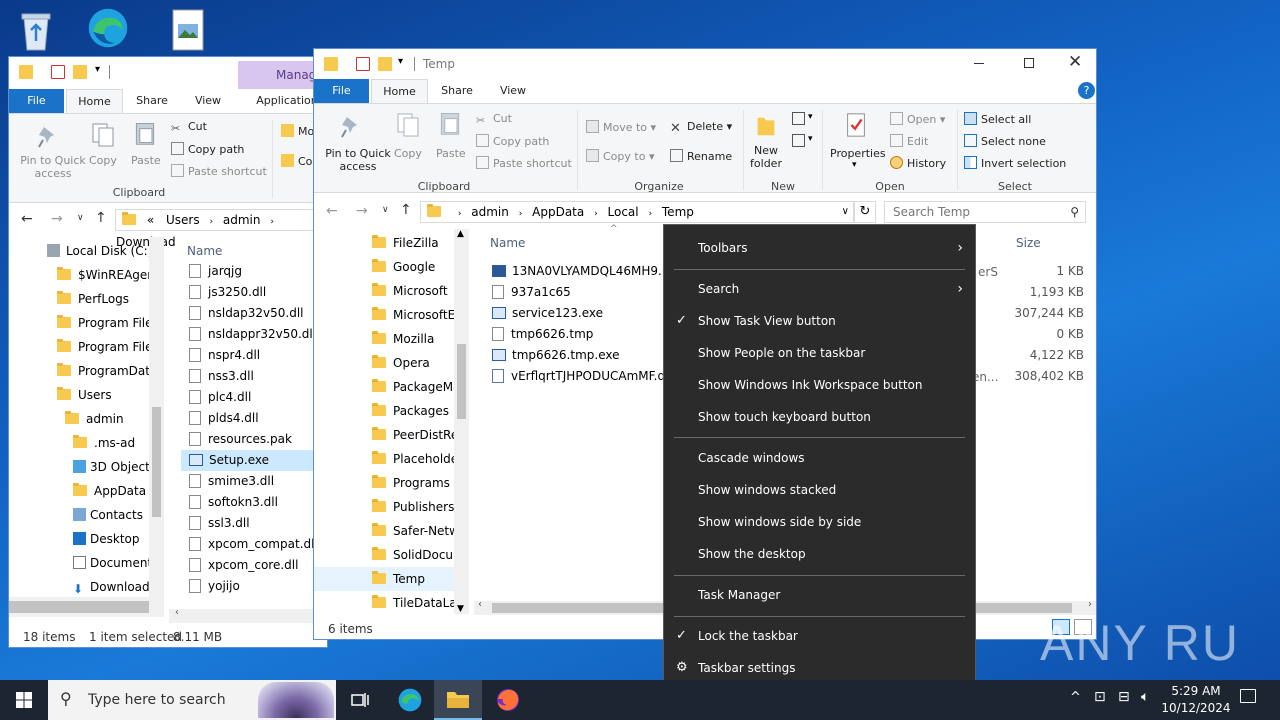 This screenshot has height=720, width=1280. What do you see at coordinates (94, 101) in the screenshot?
I see `tab-home: Home` at bounding box center [94, 101].